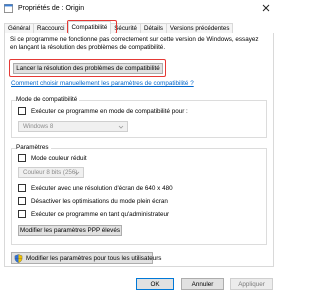 The image size is (320, 300). I want to click on app-icon, so click(8, 8).